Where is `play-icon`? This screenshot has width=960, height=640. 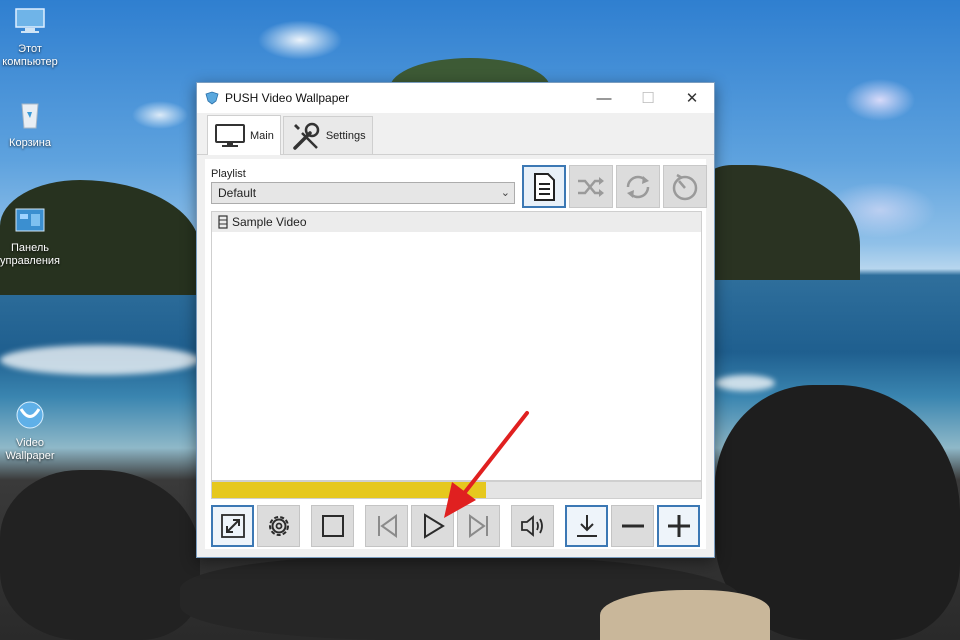 play-icon is located at coordinates (434, 526).